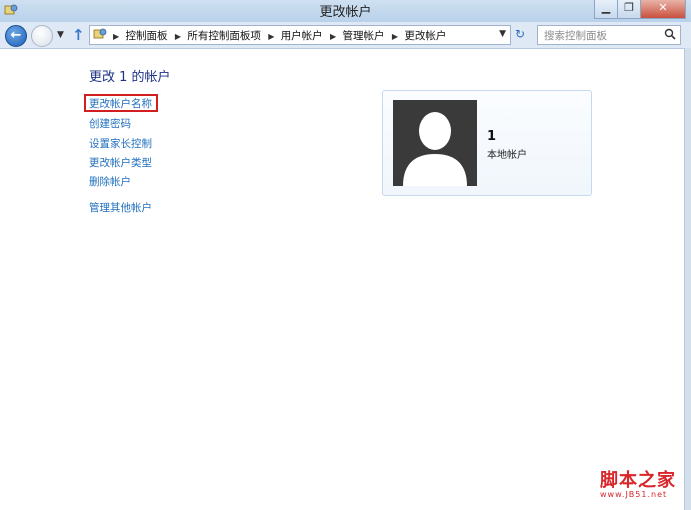 The width and height of the screenshot is (691, 510). What do you see at coordinates (100, 33) in the screenshot?
I see `control-panel-icon` at bounding box center [100, 33].